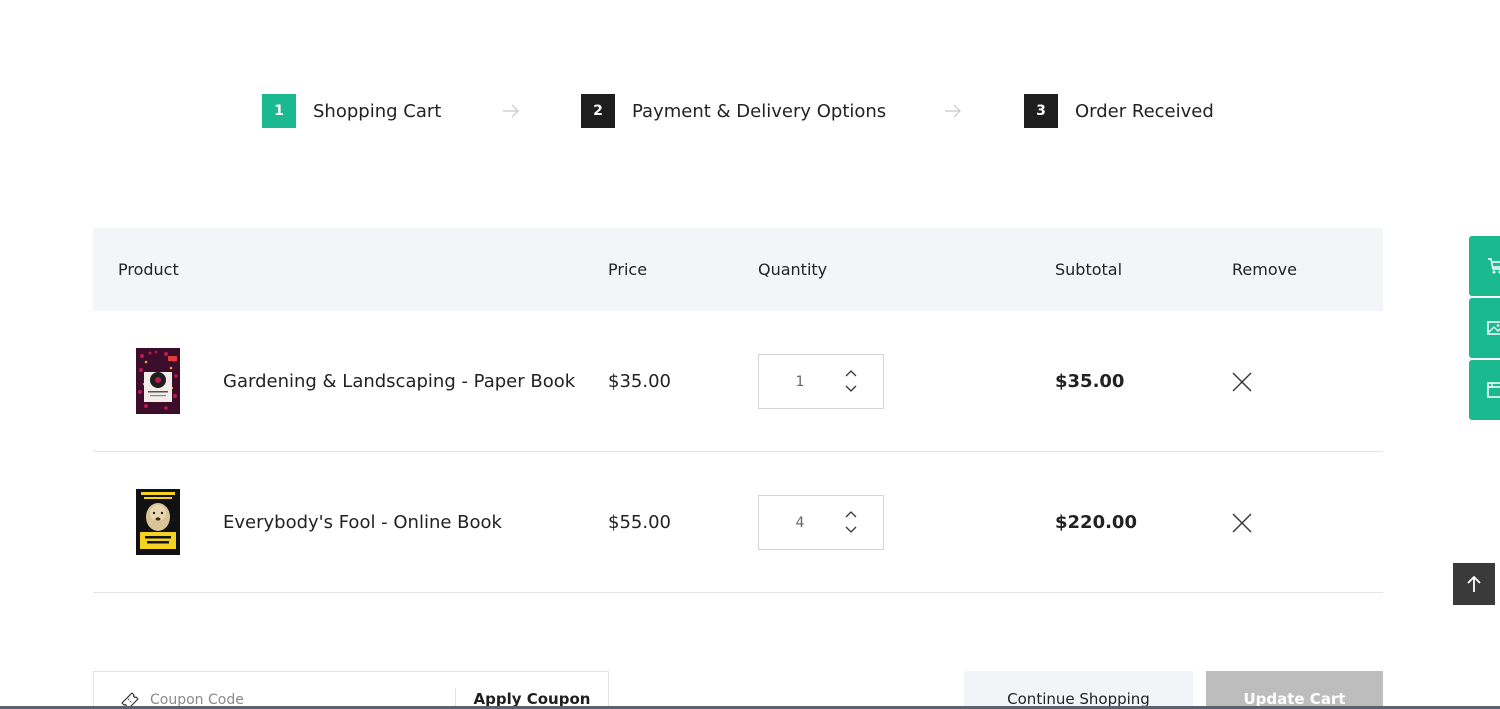  Describe the element at coordinates (1294, 690) in the screenshot. I see `update-cart-button: Update Cart` at that location.